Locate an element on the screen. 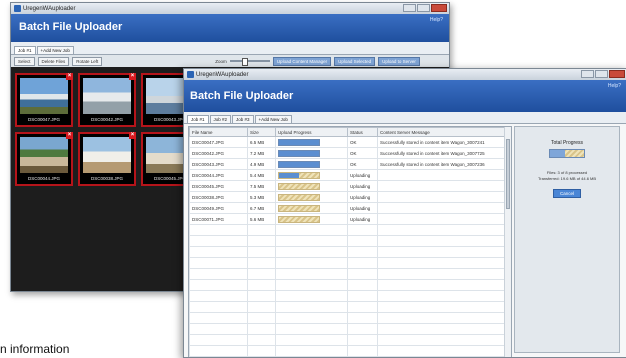  table-row: DSC00045.JPG 7.5 MB Uploading is located at coordinates (350, 186).